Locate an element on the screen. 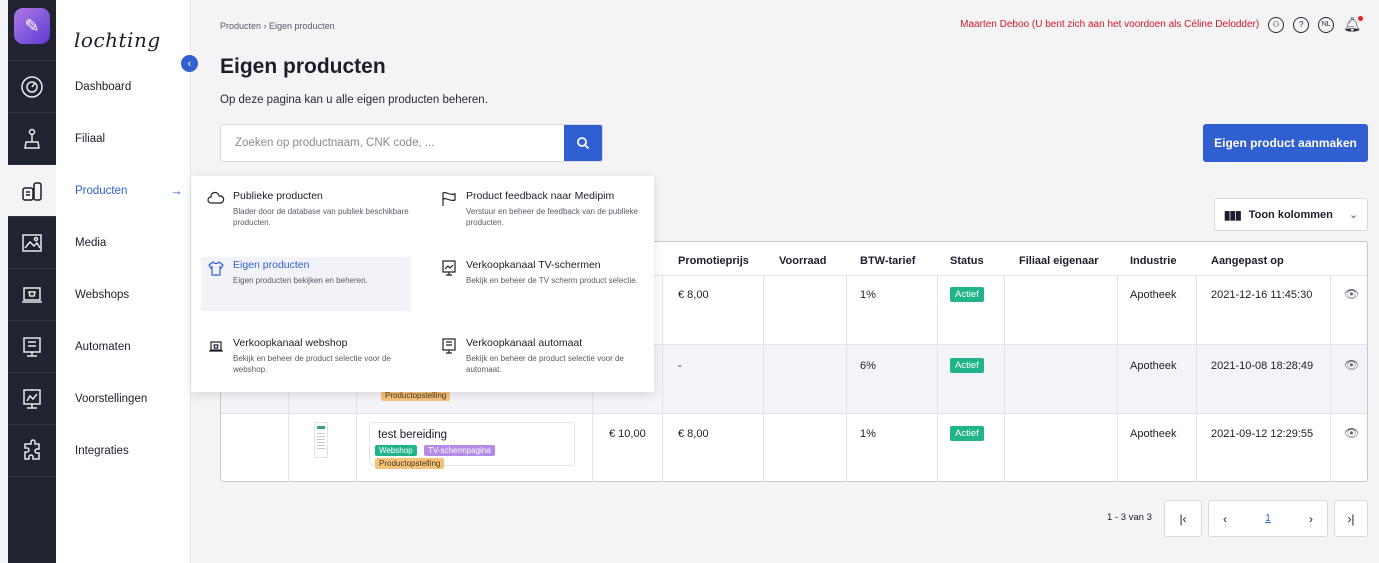 The width and height of the screenshot is (1379, 563). tag-tv-schermpagina: TV-schermpagina is located at coordinates (459, 450).